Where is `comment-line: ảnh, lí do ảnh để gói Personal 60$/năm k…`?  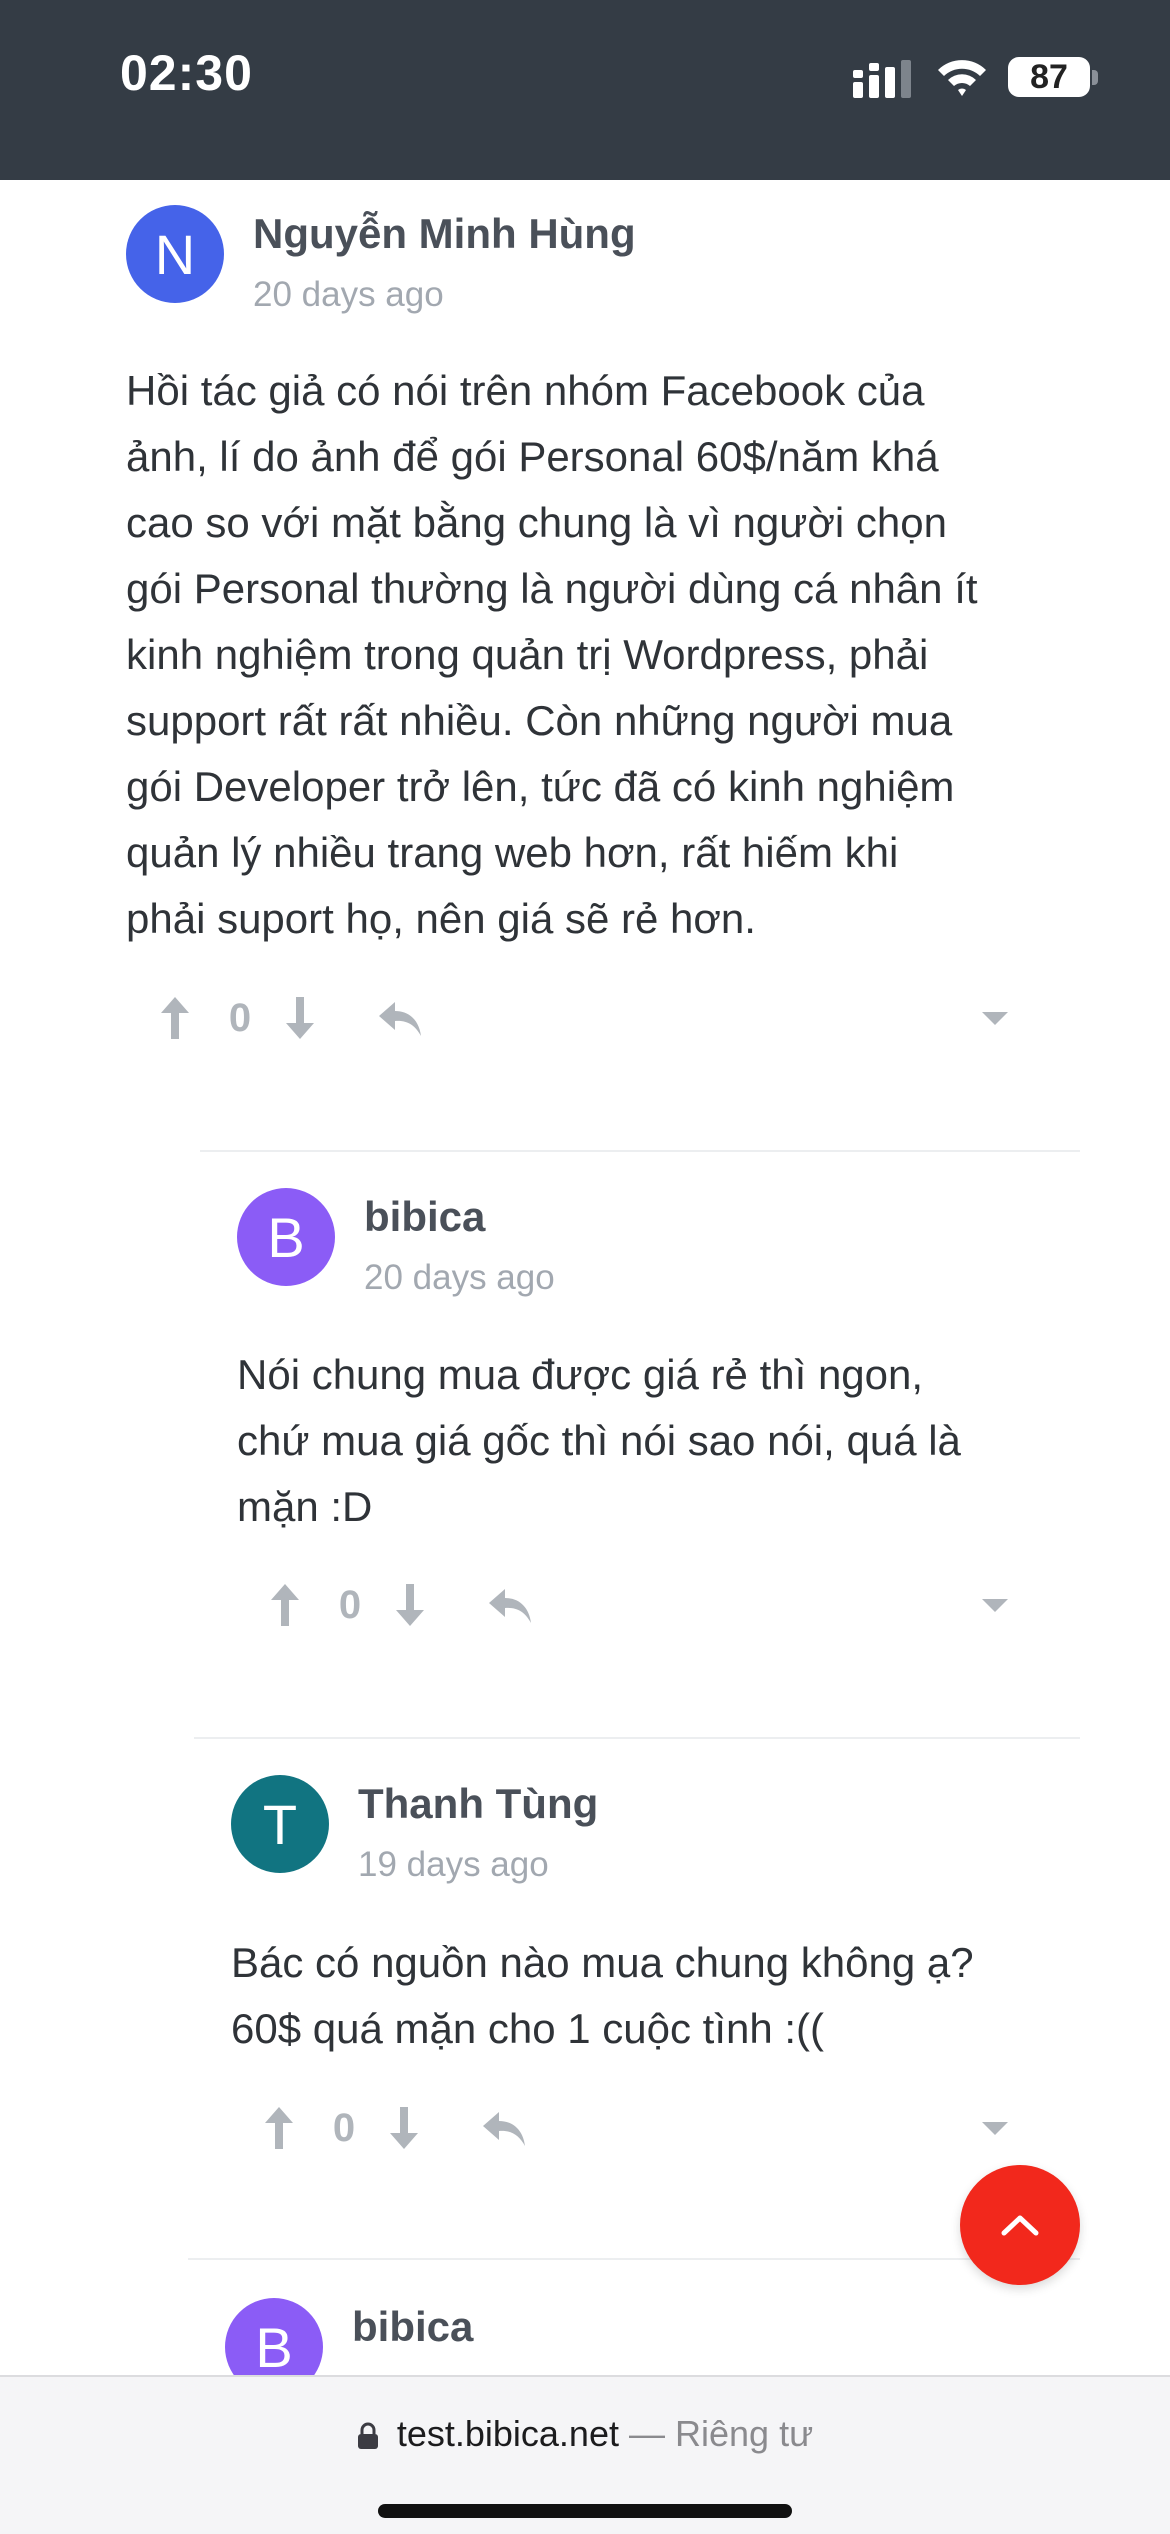 comment-line: ảnh, lí do ảnh để gói Personal 60$/năm k… is located at coordinates (532, 456).